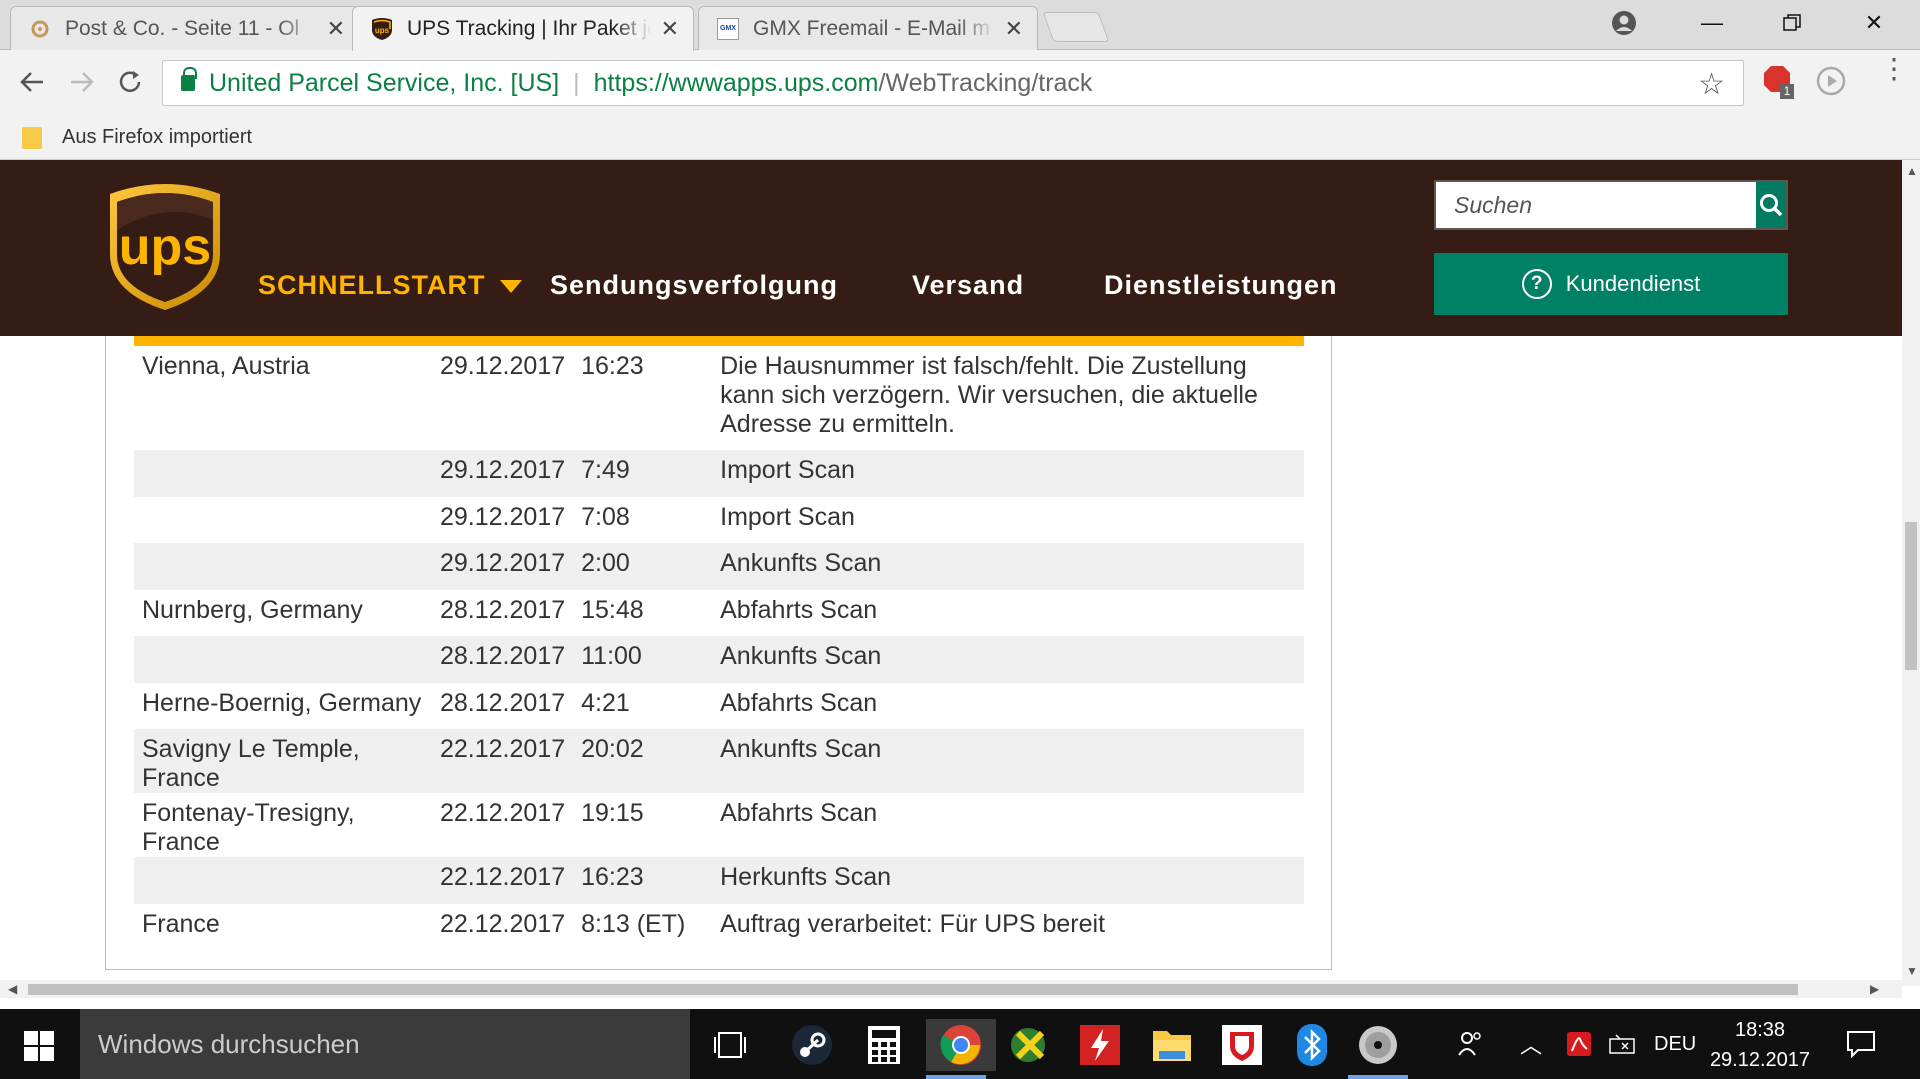 The width and height of the screenshot is (1920, 1079). Describe the element at coordinates (1624, 23) in the screenshot. I see `profile-icon` at that location.